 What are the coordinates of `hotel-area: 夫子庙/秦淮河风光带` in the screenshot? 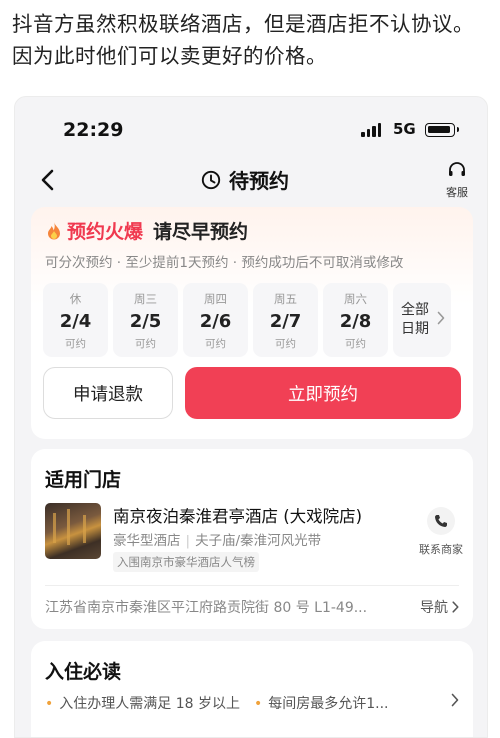 It's located at (258, 541).